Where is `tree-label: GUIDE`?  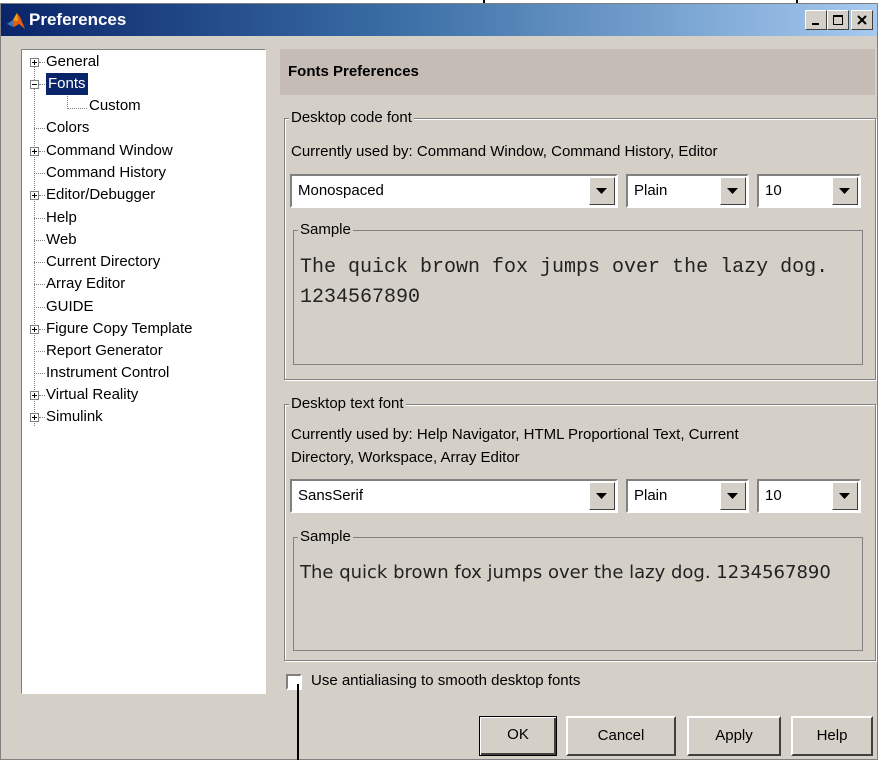 tree-label: GUIDE is located at coordinates (70, 306).